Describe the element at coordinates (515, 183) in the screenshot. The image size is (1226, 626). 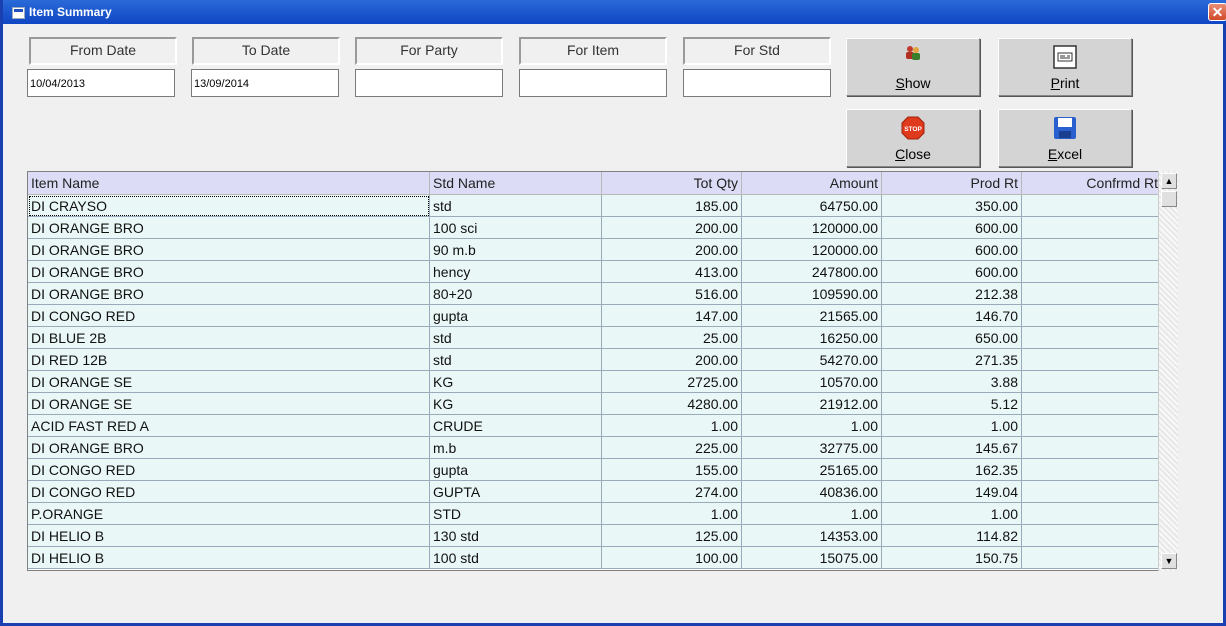
I see `column-header-std-name: Std Name` at that location.